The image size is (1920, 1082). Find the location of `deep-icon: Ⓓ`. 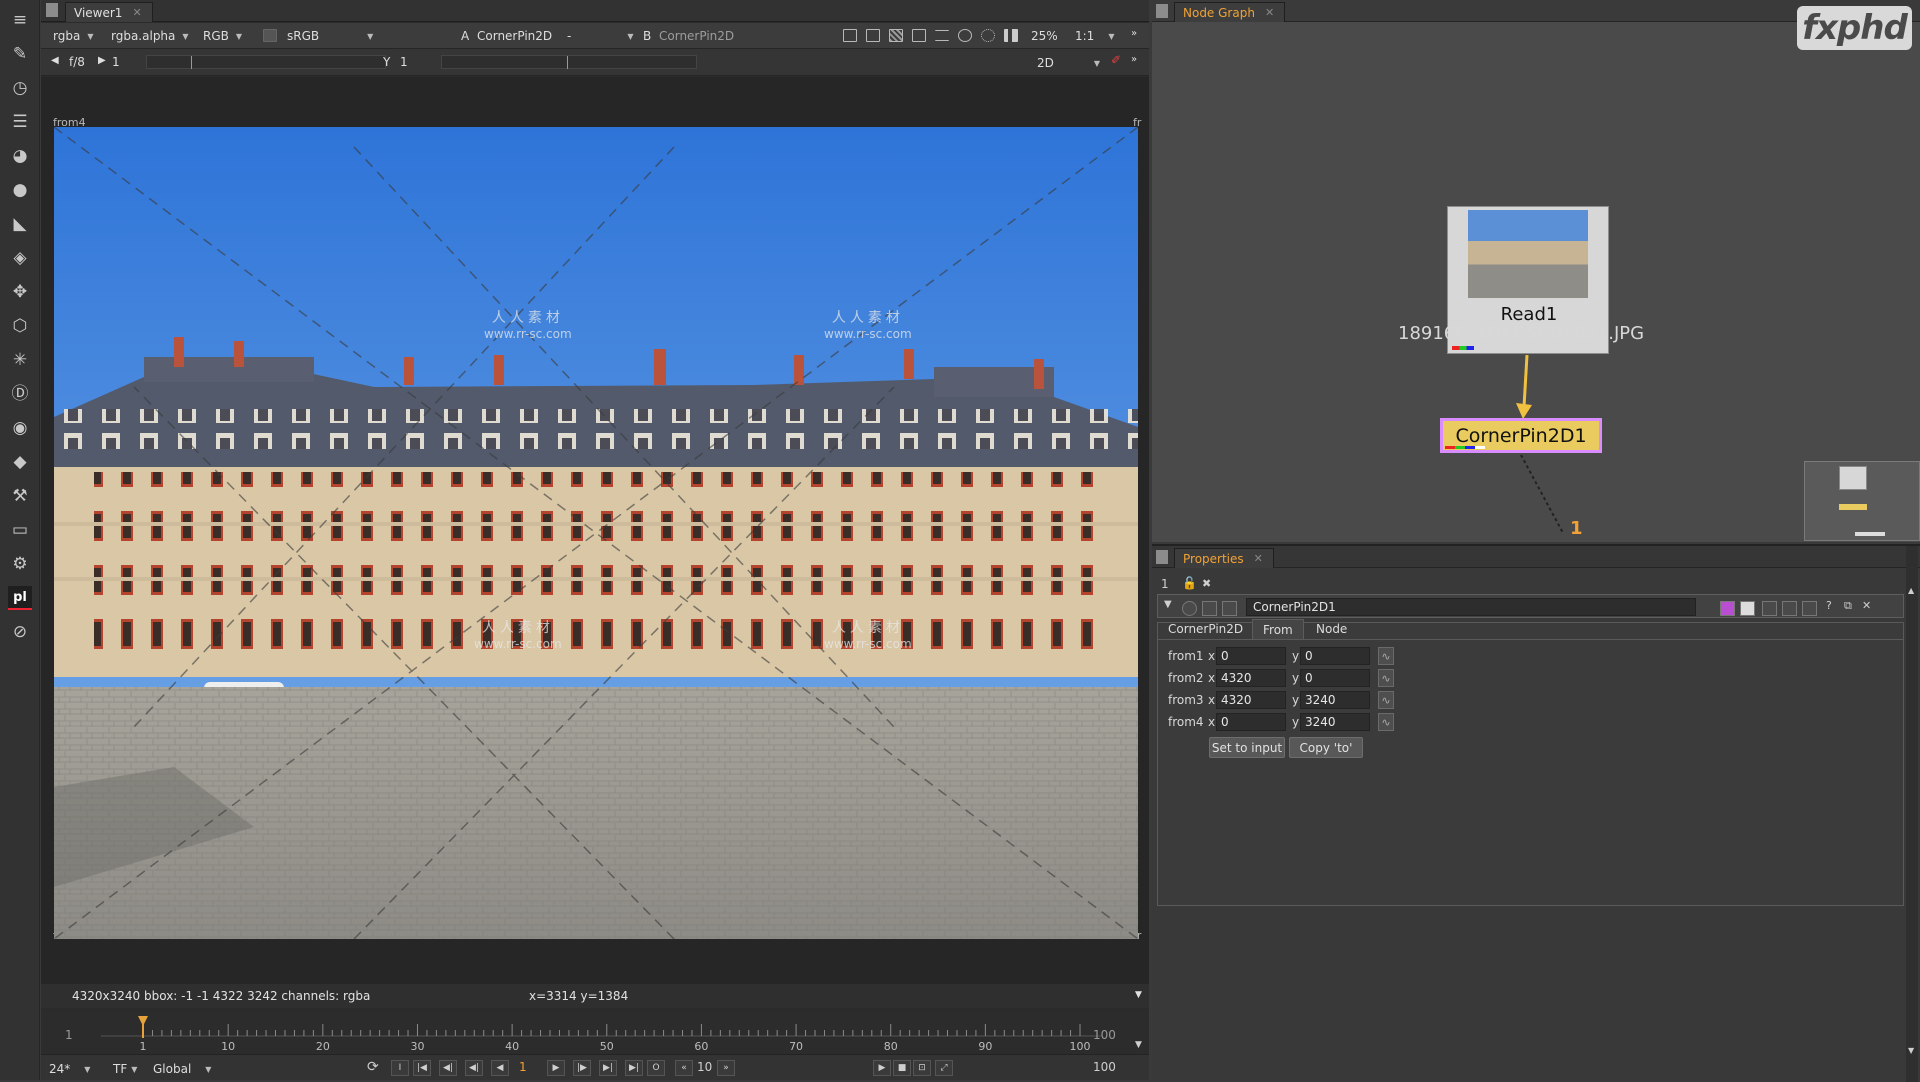

deep-icon: Ⓓ is located at coordinates (20, 394).